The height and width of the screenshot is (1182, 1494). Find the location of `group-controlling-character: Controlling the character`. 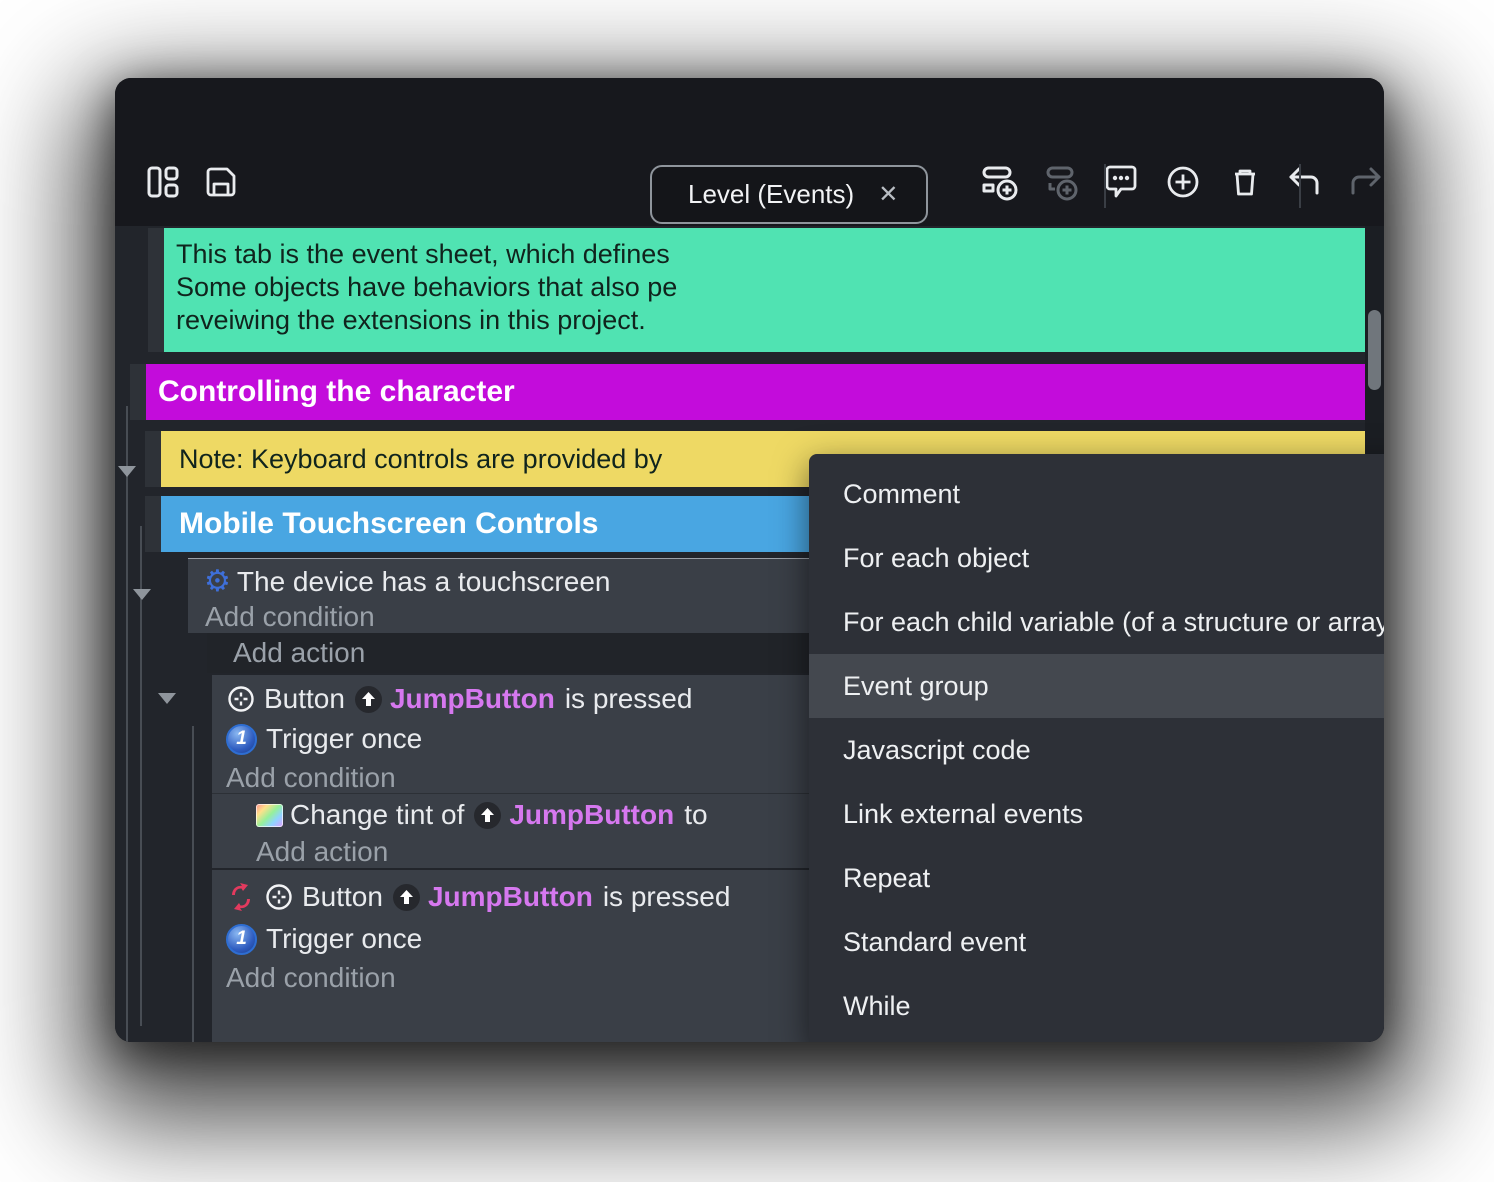

group-controlling-character: Controlling the character is located at coordinates (747, 392).